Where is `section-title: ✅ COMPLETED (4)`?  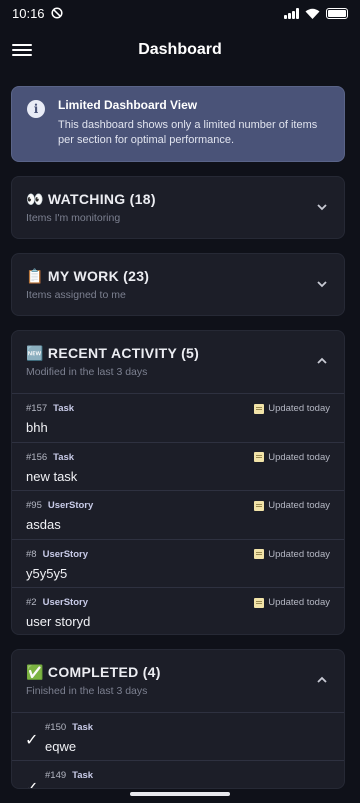 section-title: ✅ COMPLETED (4) is located at coordinates (93, 672).